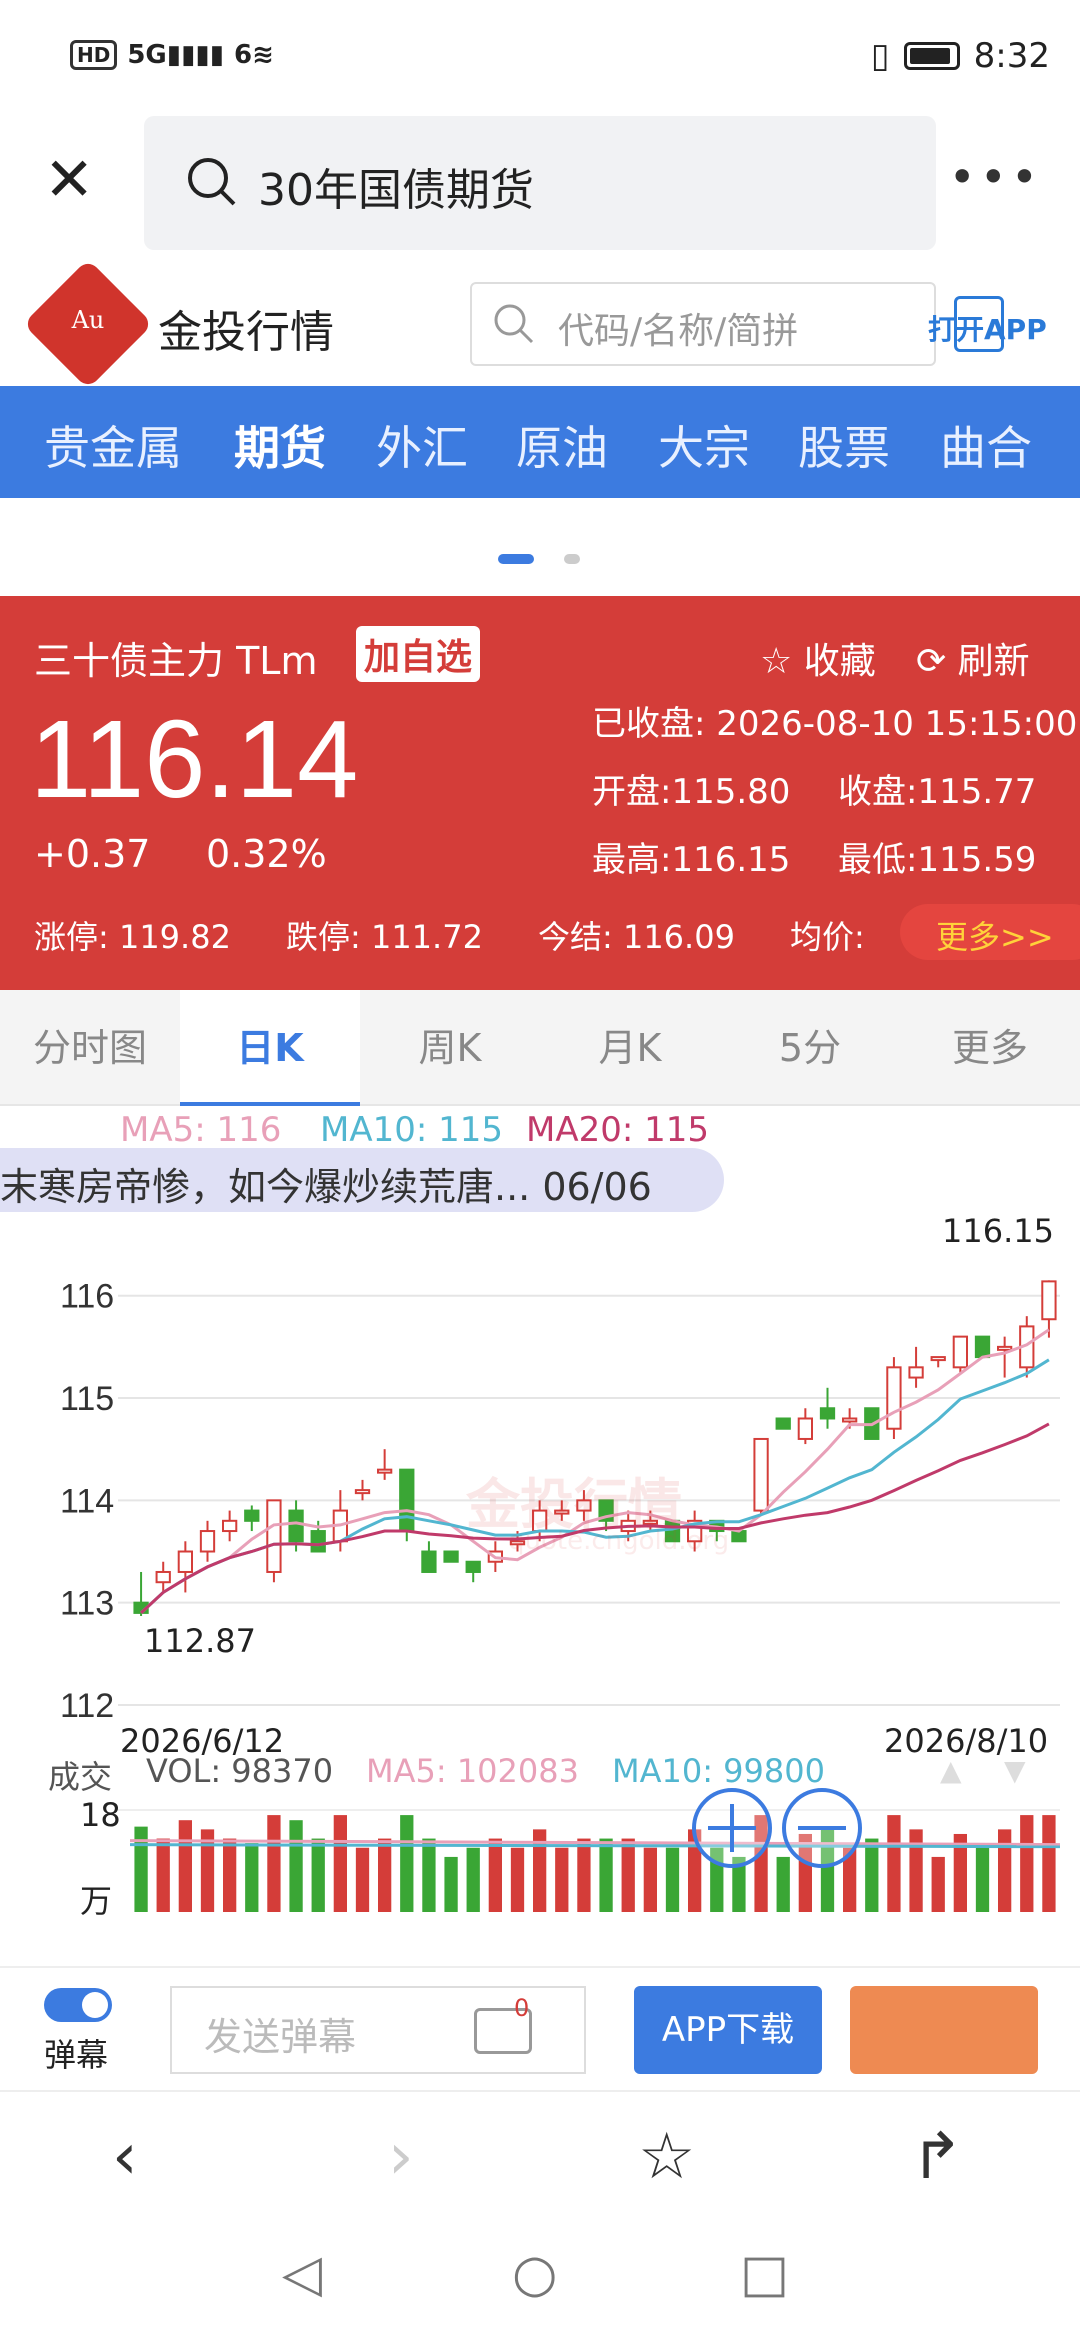 The width and height of the screenshot is (1080, 2340). What do you see at coordinates (302, 2274) in the screenshot?
I see `system-back-icon: ◁` at bounding box center [302, 2274].